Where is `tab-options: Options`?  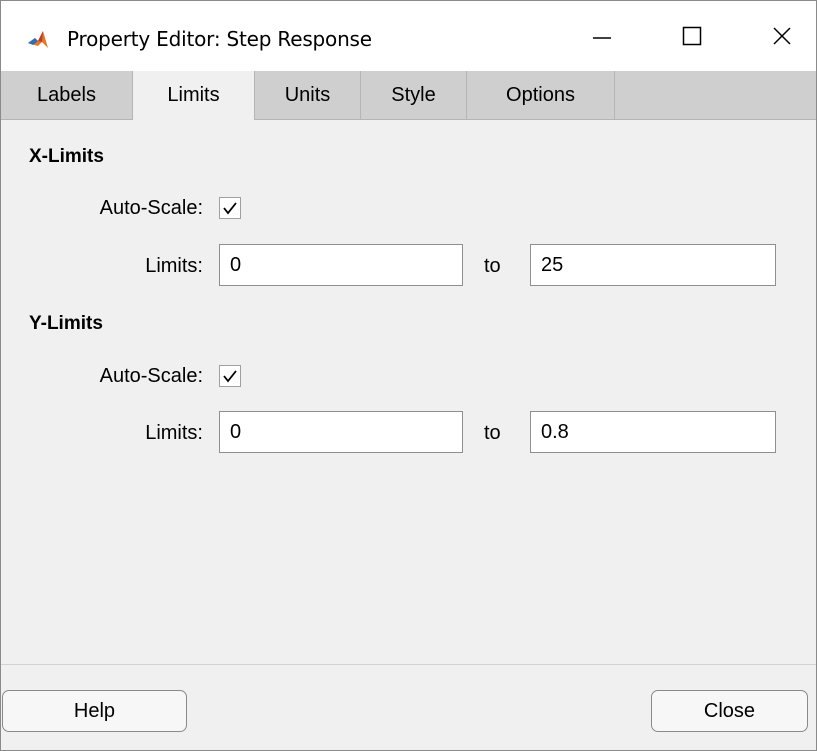
tab-options: Options is located at coordinates (541, 95).